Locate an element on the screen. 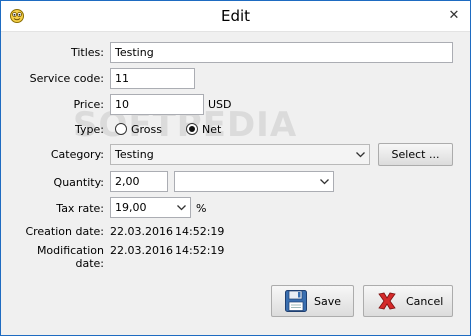 This screenshot has height=336, width=471. creation-date-label: Creation date: is located at coordinates (64, 231).